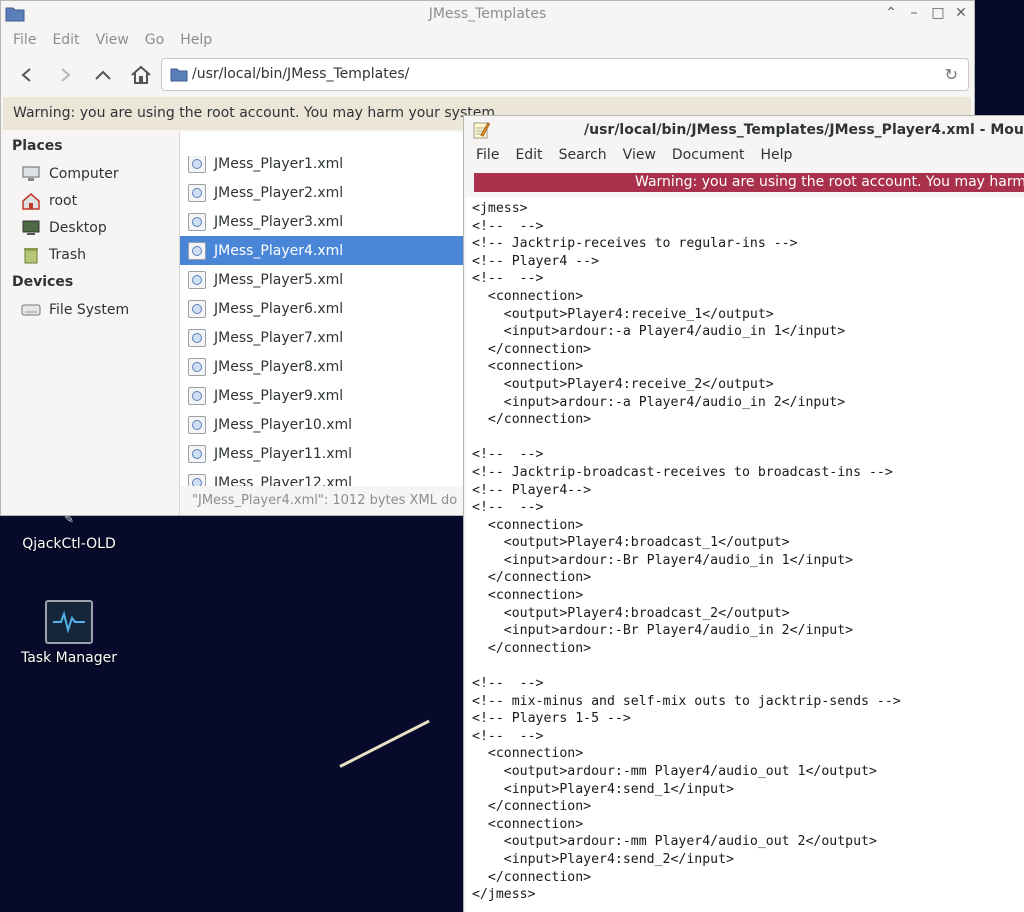  Describe the element at coordinates (43, 282) in the screenshot. I see `devices-header: Devices` at that location.